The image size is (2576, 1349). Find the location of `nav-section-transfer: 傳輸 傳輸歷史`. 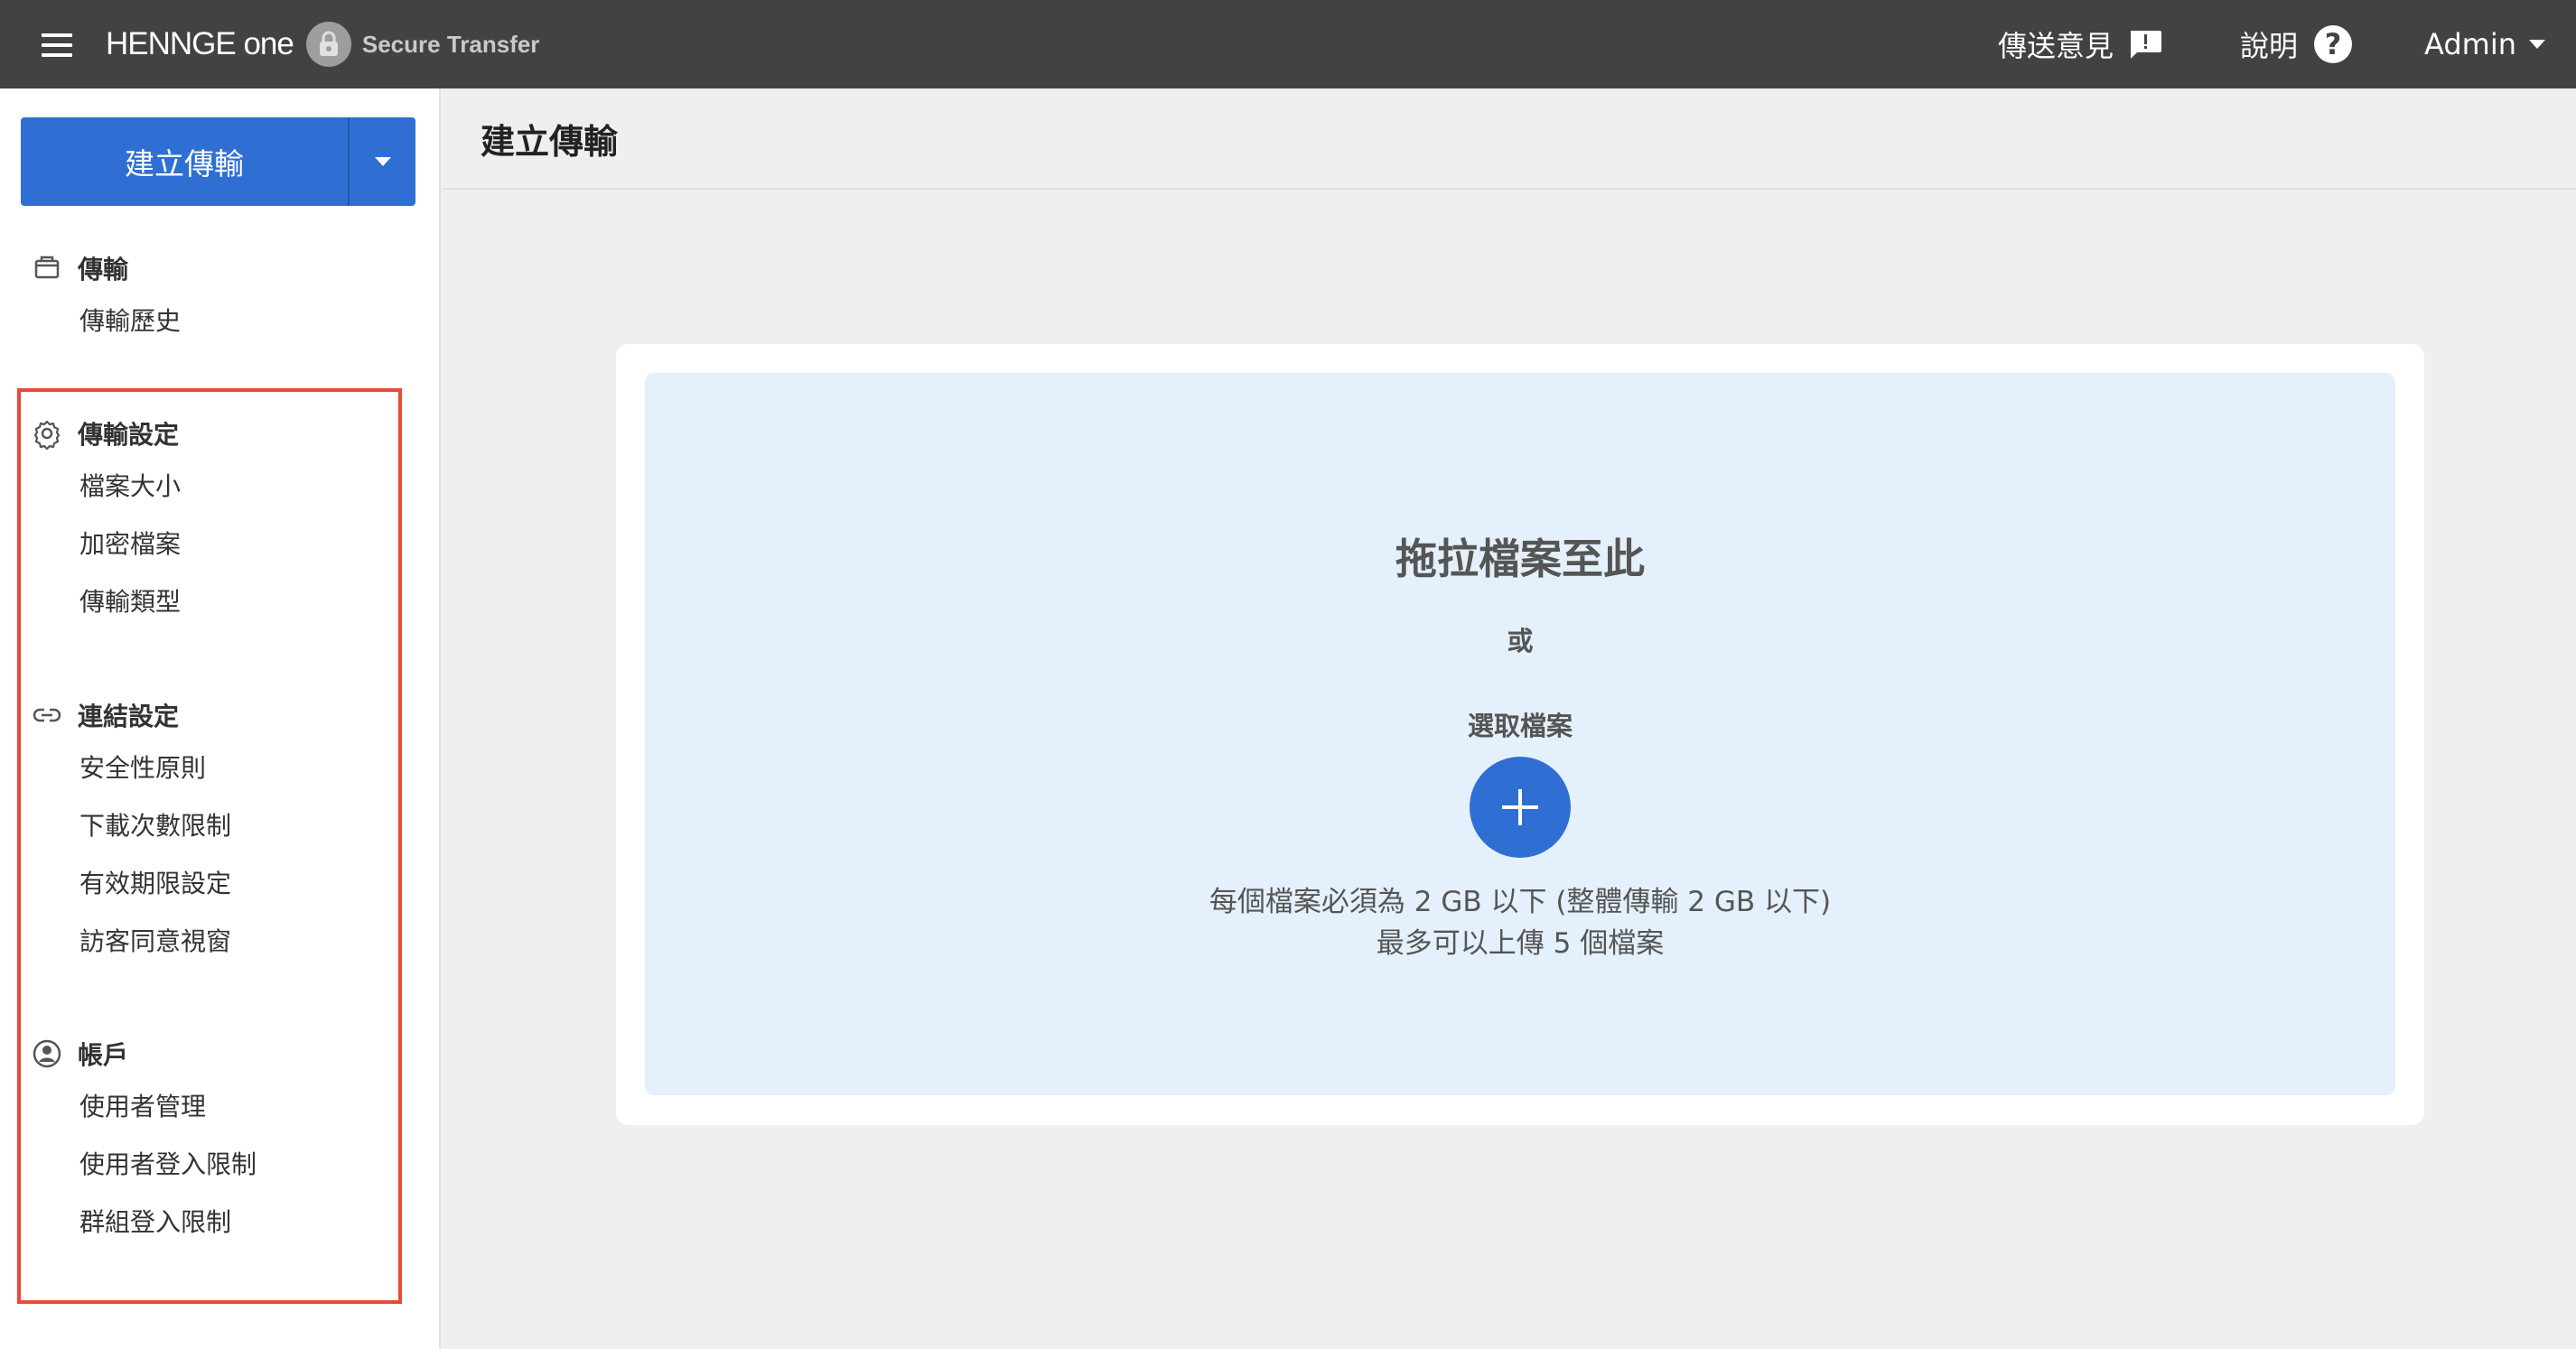

nav-section-transfer: 傳輸 傳輸歷史 is located at coordinates (220, 297).